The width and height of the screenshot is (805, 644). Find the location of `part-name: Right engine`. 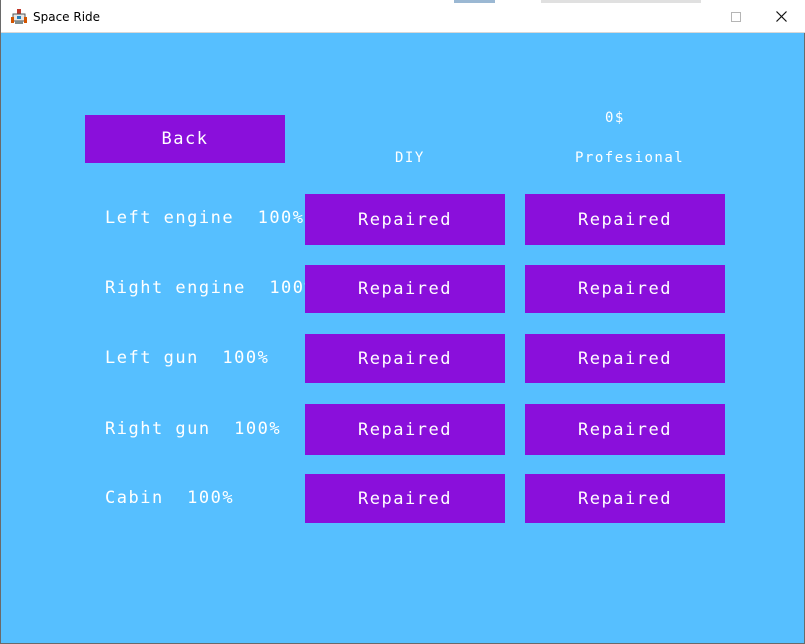

part-name: Right engine is located at coordinates (175, 288).